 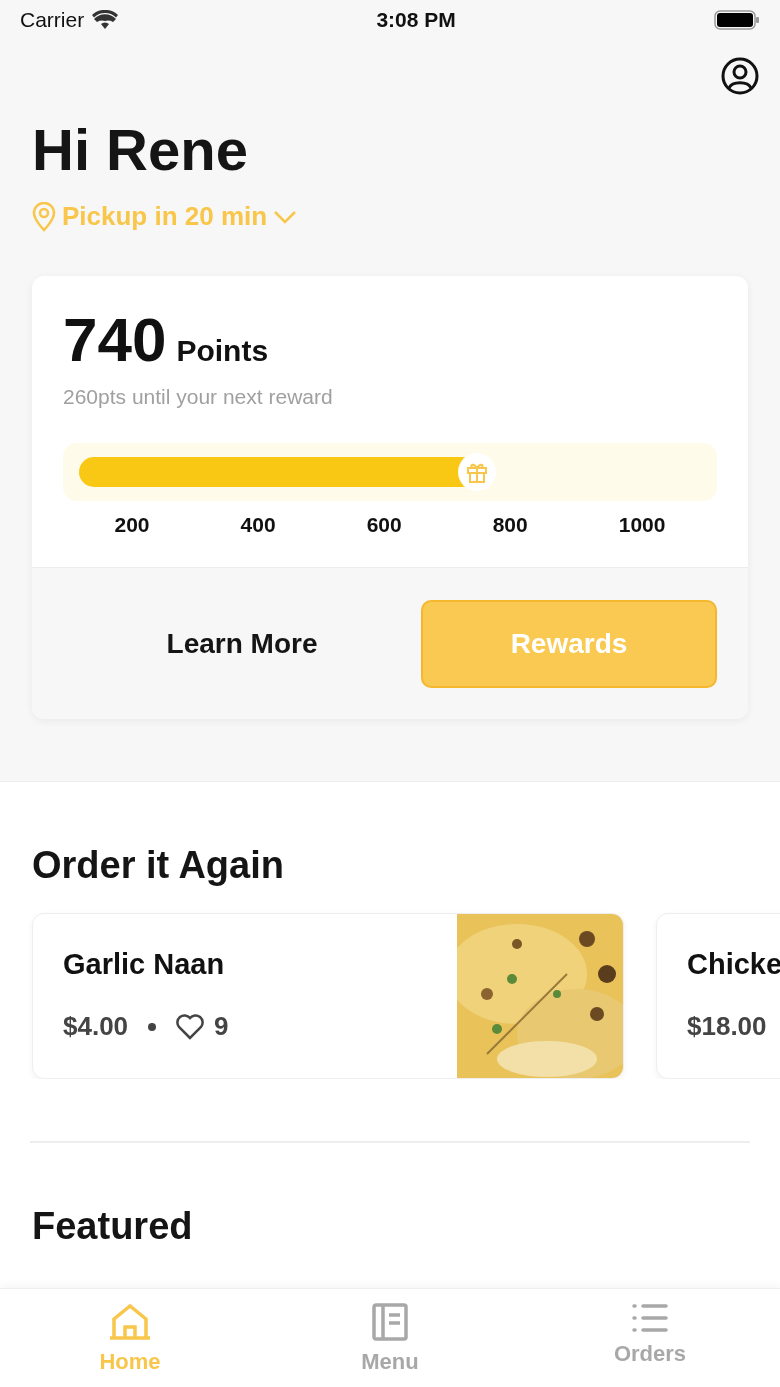 What do you see at coordinates (190, 1026) in the screenshot?
I see `heart-icon` at bounding box center [190, 1026].